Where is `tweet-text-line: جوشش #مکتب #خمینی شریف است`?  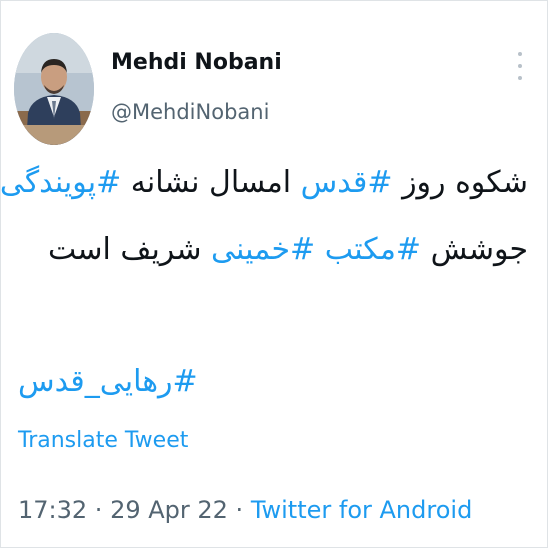
tweet-text-line: جوشش #مکتب #خمینی شریف است is located at coordinates (288, 250).